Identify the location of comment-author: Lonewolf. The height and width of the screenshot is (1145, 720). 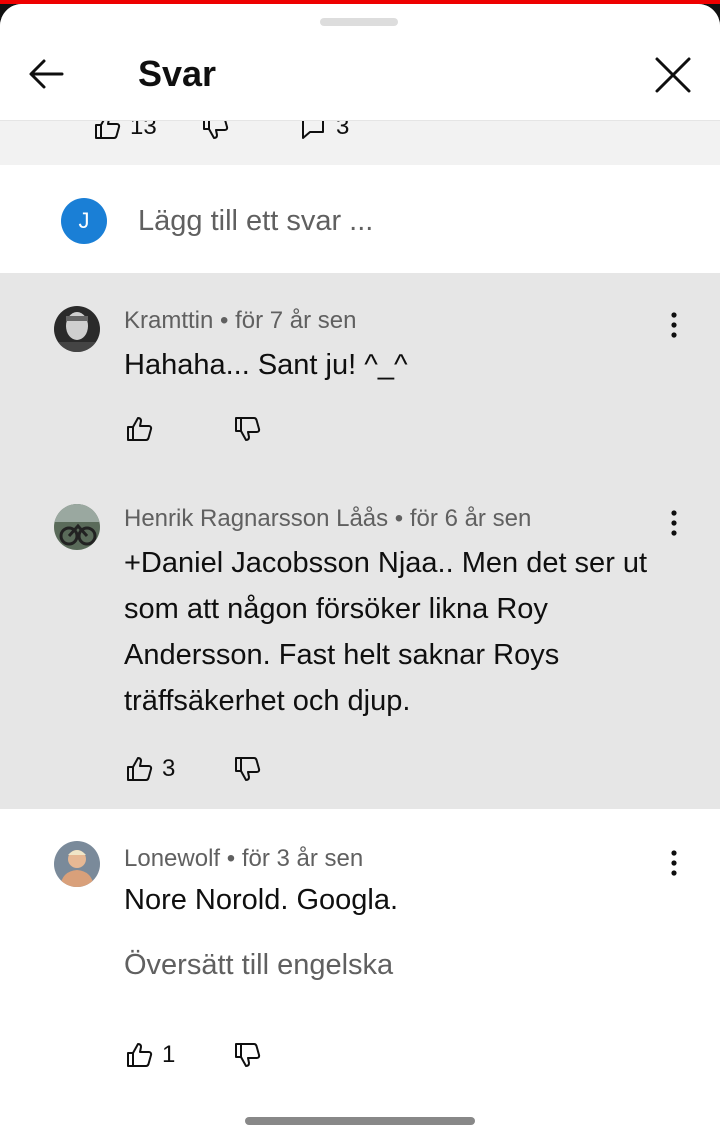
(172, 858).